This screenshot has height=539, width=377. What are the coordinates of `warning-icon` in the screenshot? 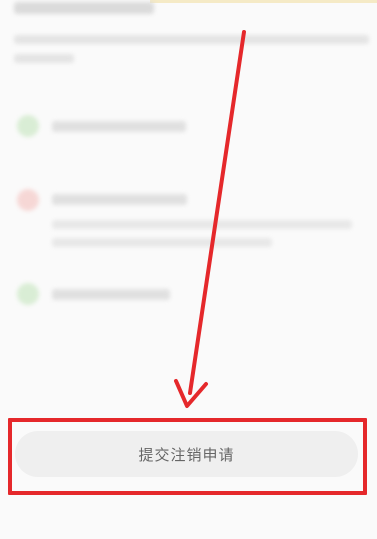 It's located at (28, 200).